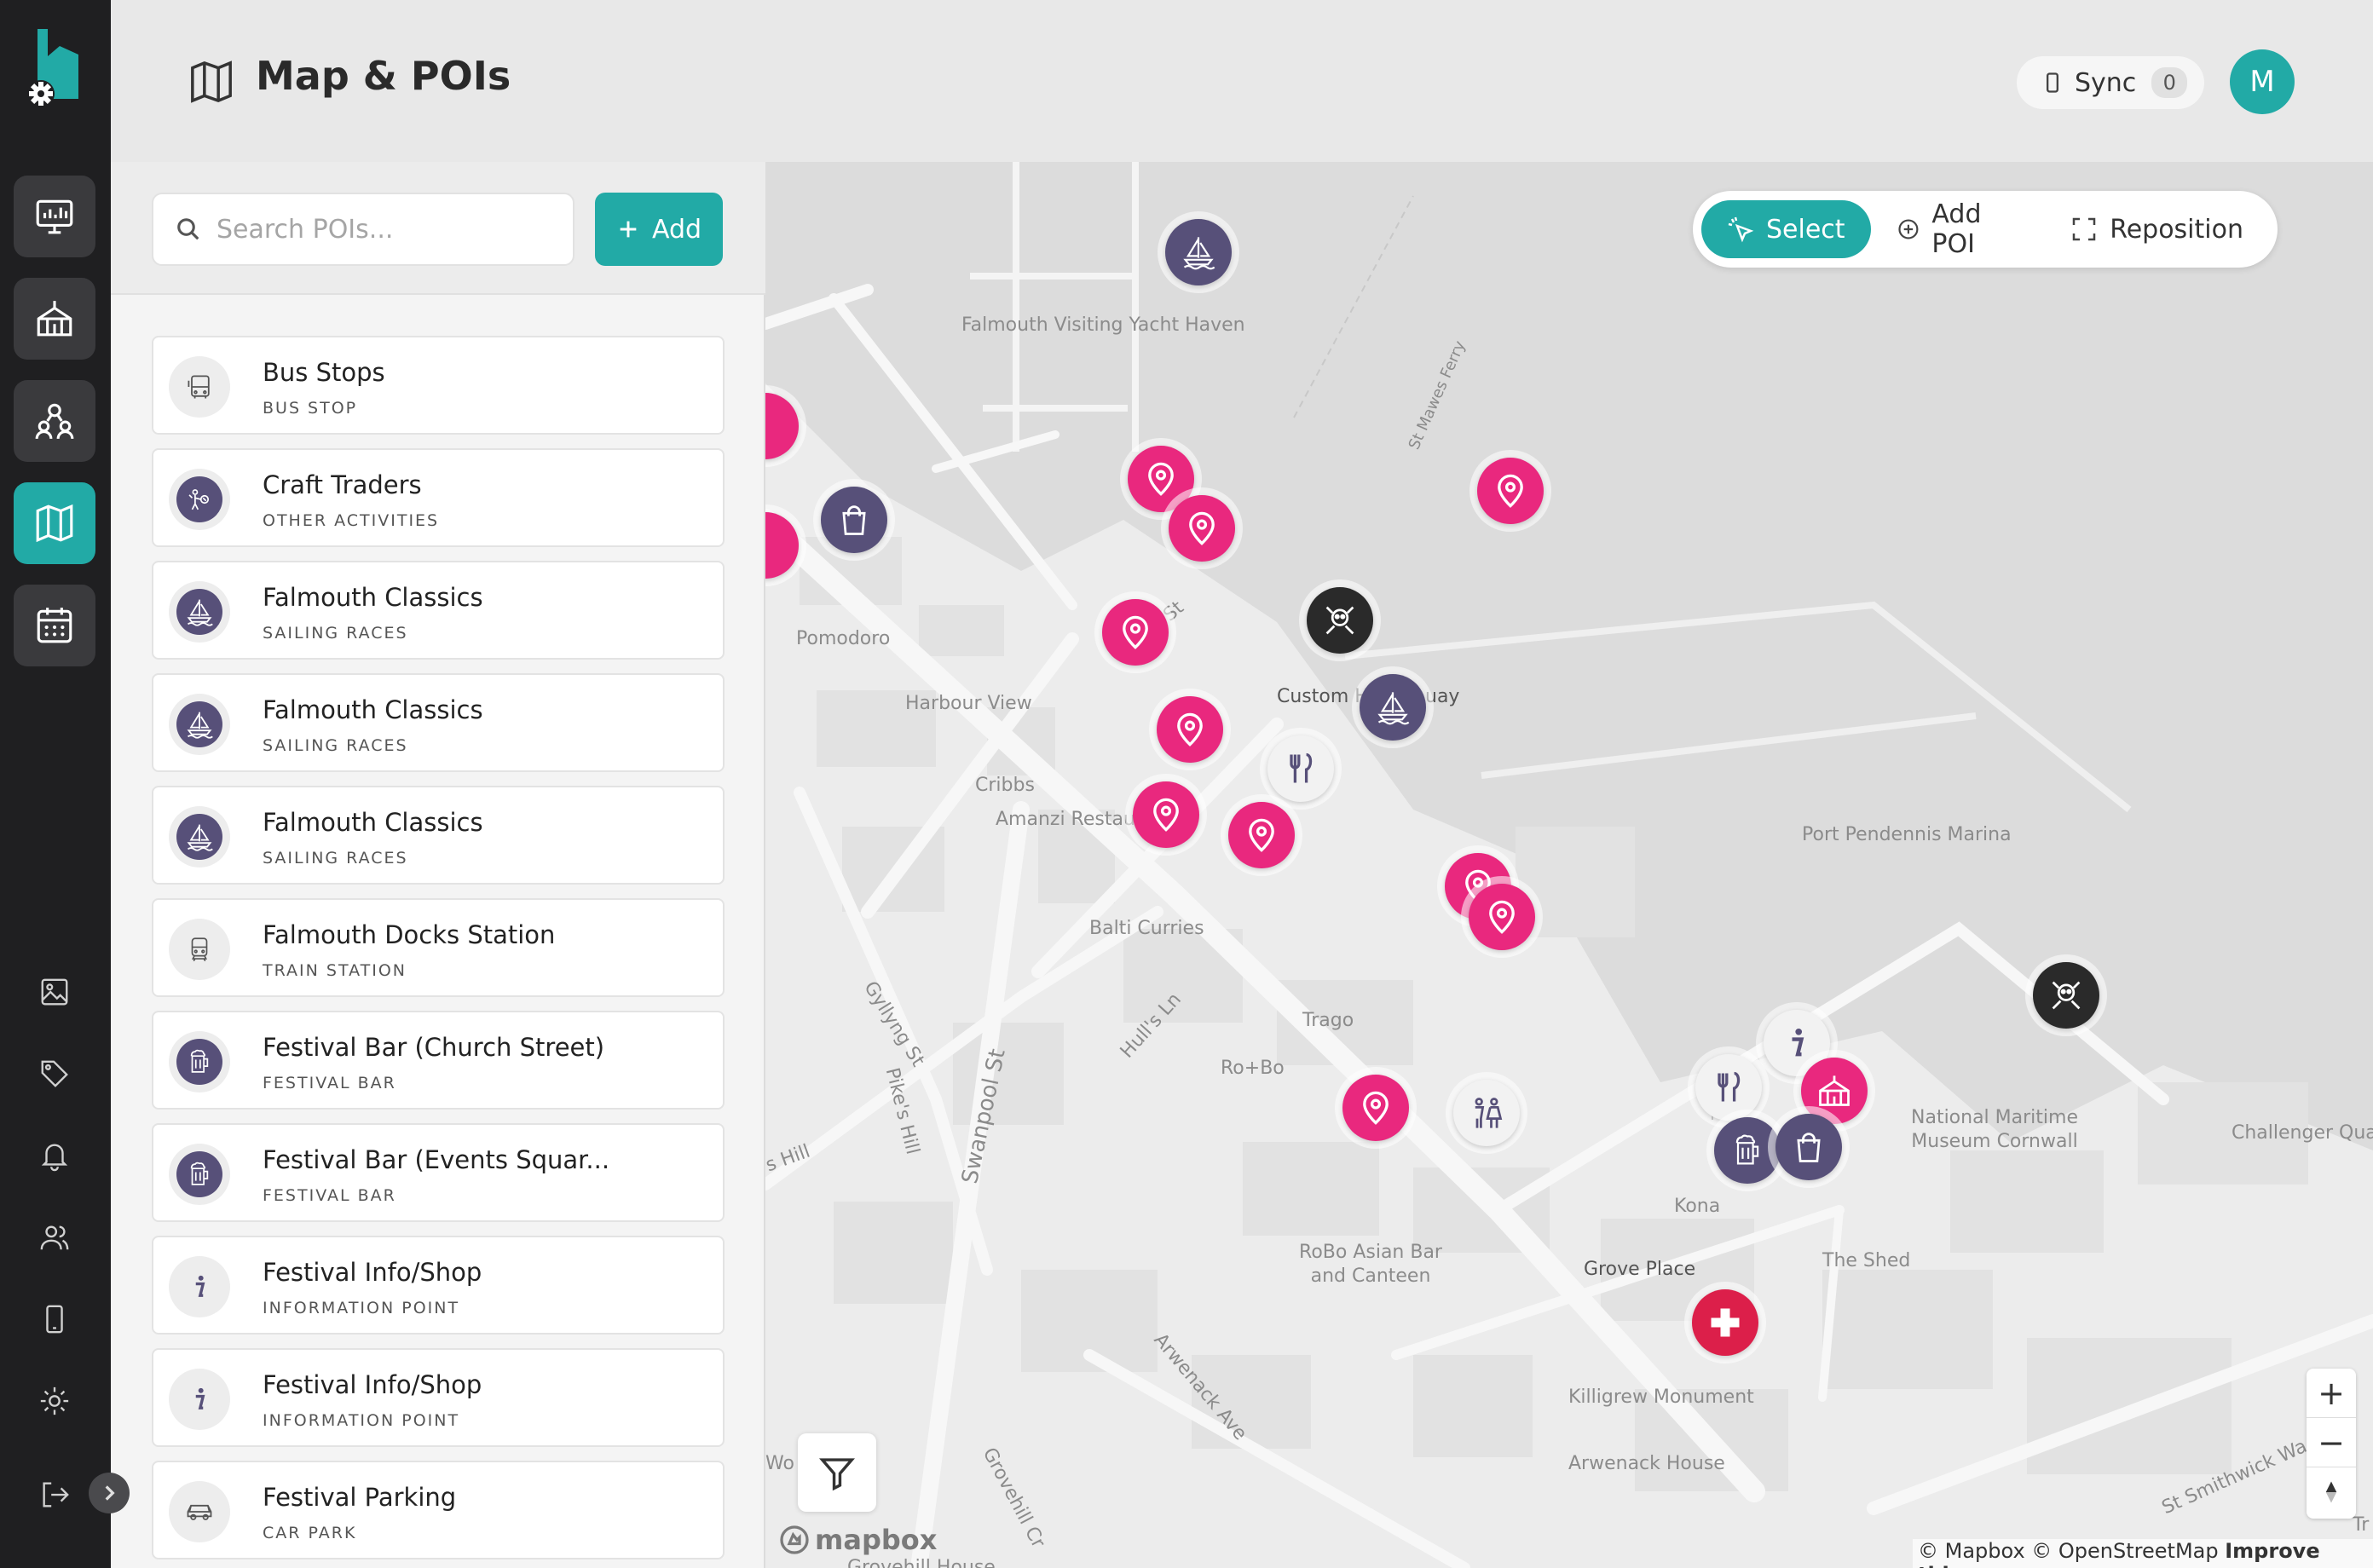 This screenshot has height=1568, width=2373. What do you see at coordinates (1253, 1068) in the screenshot?
I see `map-label: Ro+Bo` at bounding box center [1253, 1068].